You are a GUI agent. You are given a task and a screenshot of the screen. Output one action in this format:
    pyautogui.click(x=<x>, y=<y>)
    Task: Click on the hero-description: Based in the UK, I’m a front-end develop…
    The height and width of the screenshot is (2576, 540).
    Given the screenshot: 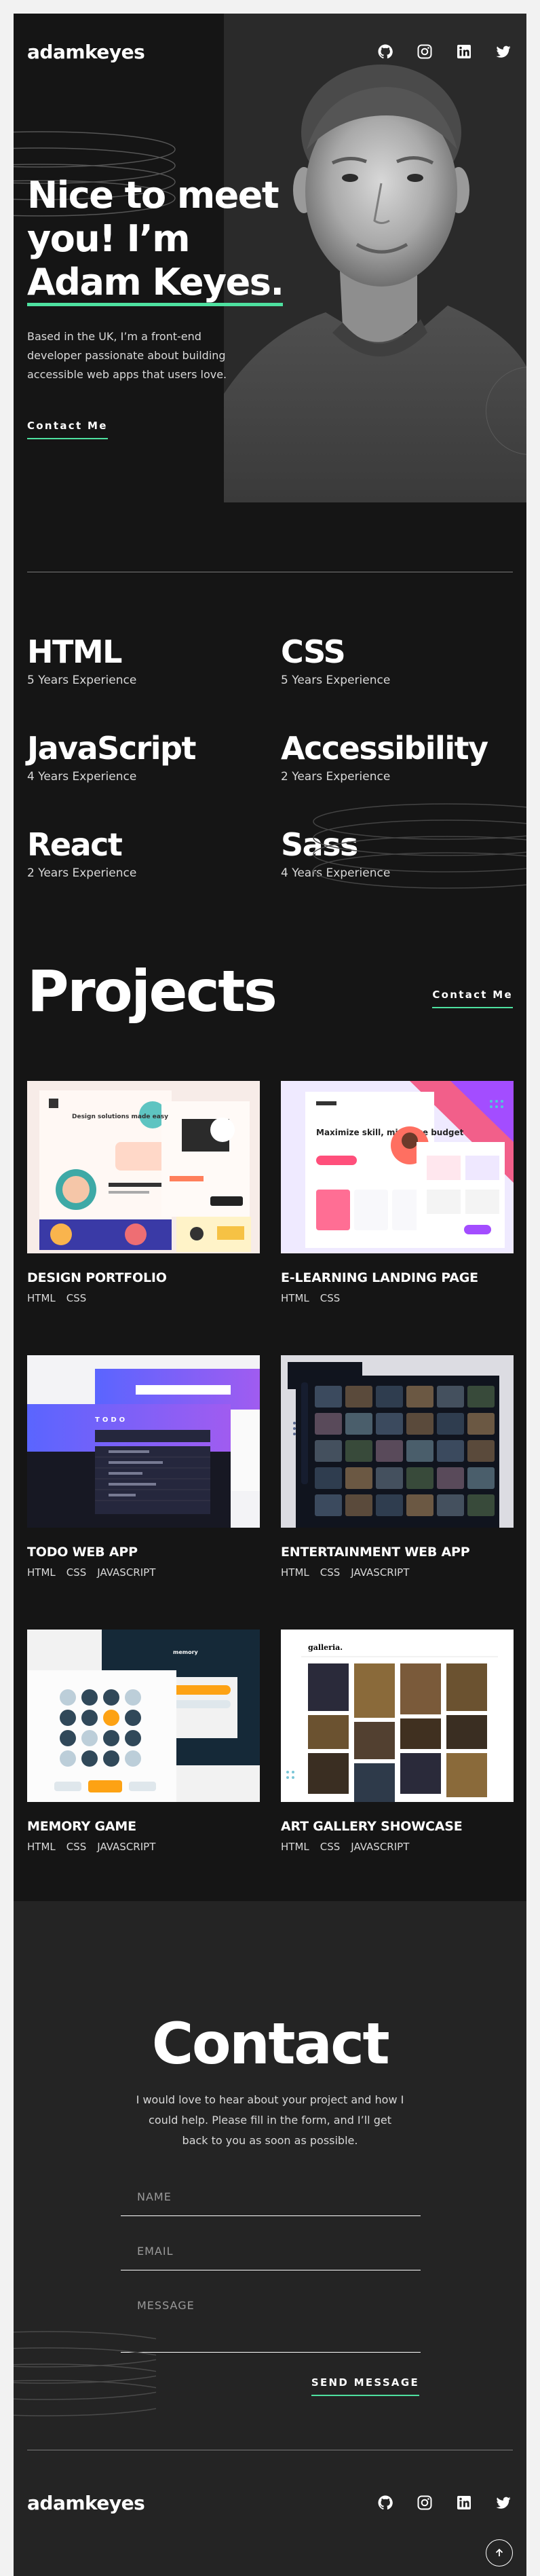 What is the action you would take?
    pyautogui.click(x=127, y=355)
    